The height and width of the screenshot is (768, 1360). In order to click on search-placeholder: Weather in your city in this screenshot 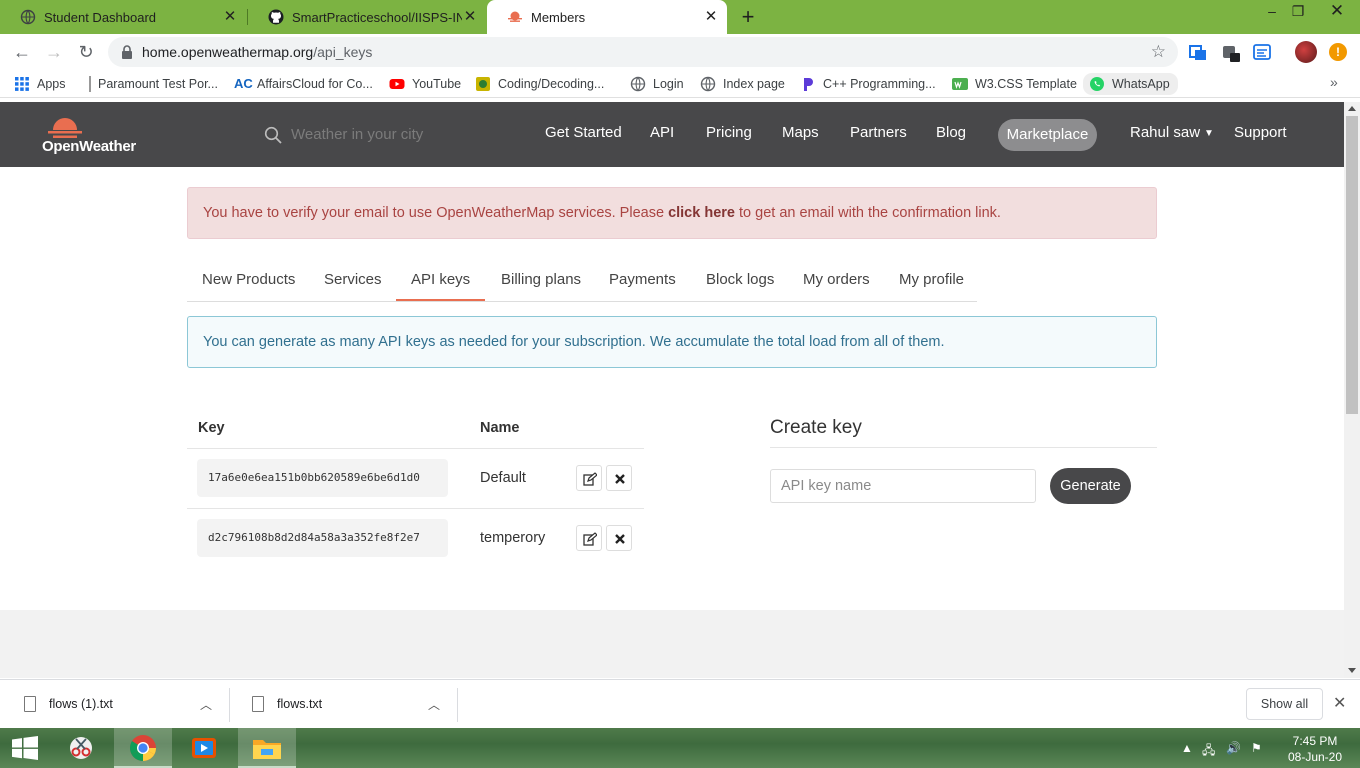, I will do `click(357, 134)`.